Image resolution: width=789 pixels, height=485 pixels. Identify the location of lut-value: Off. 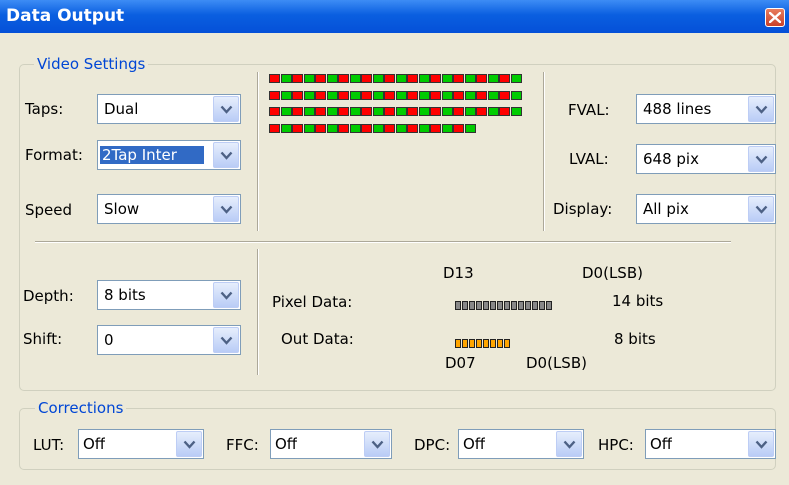
(94, 444).